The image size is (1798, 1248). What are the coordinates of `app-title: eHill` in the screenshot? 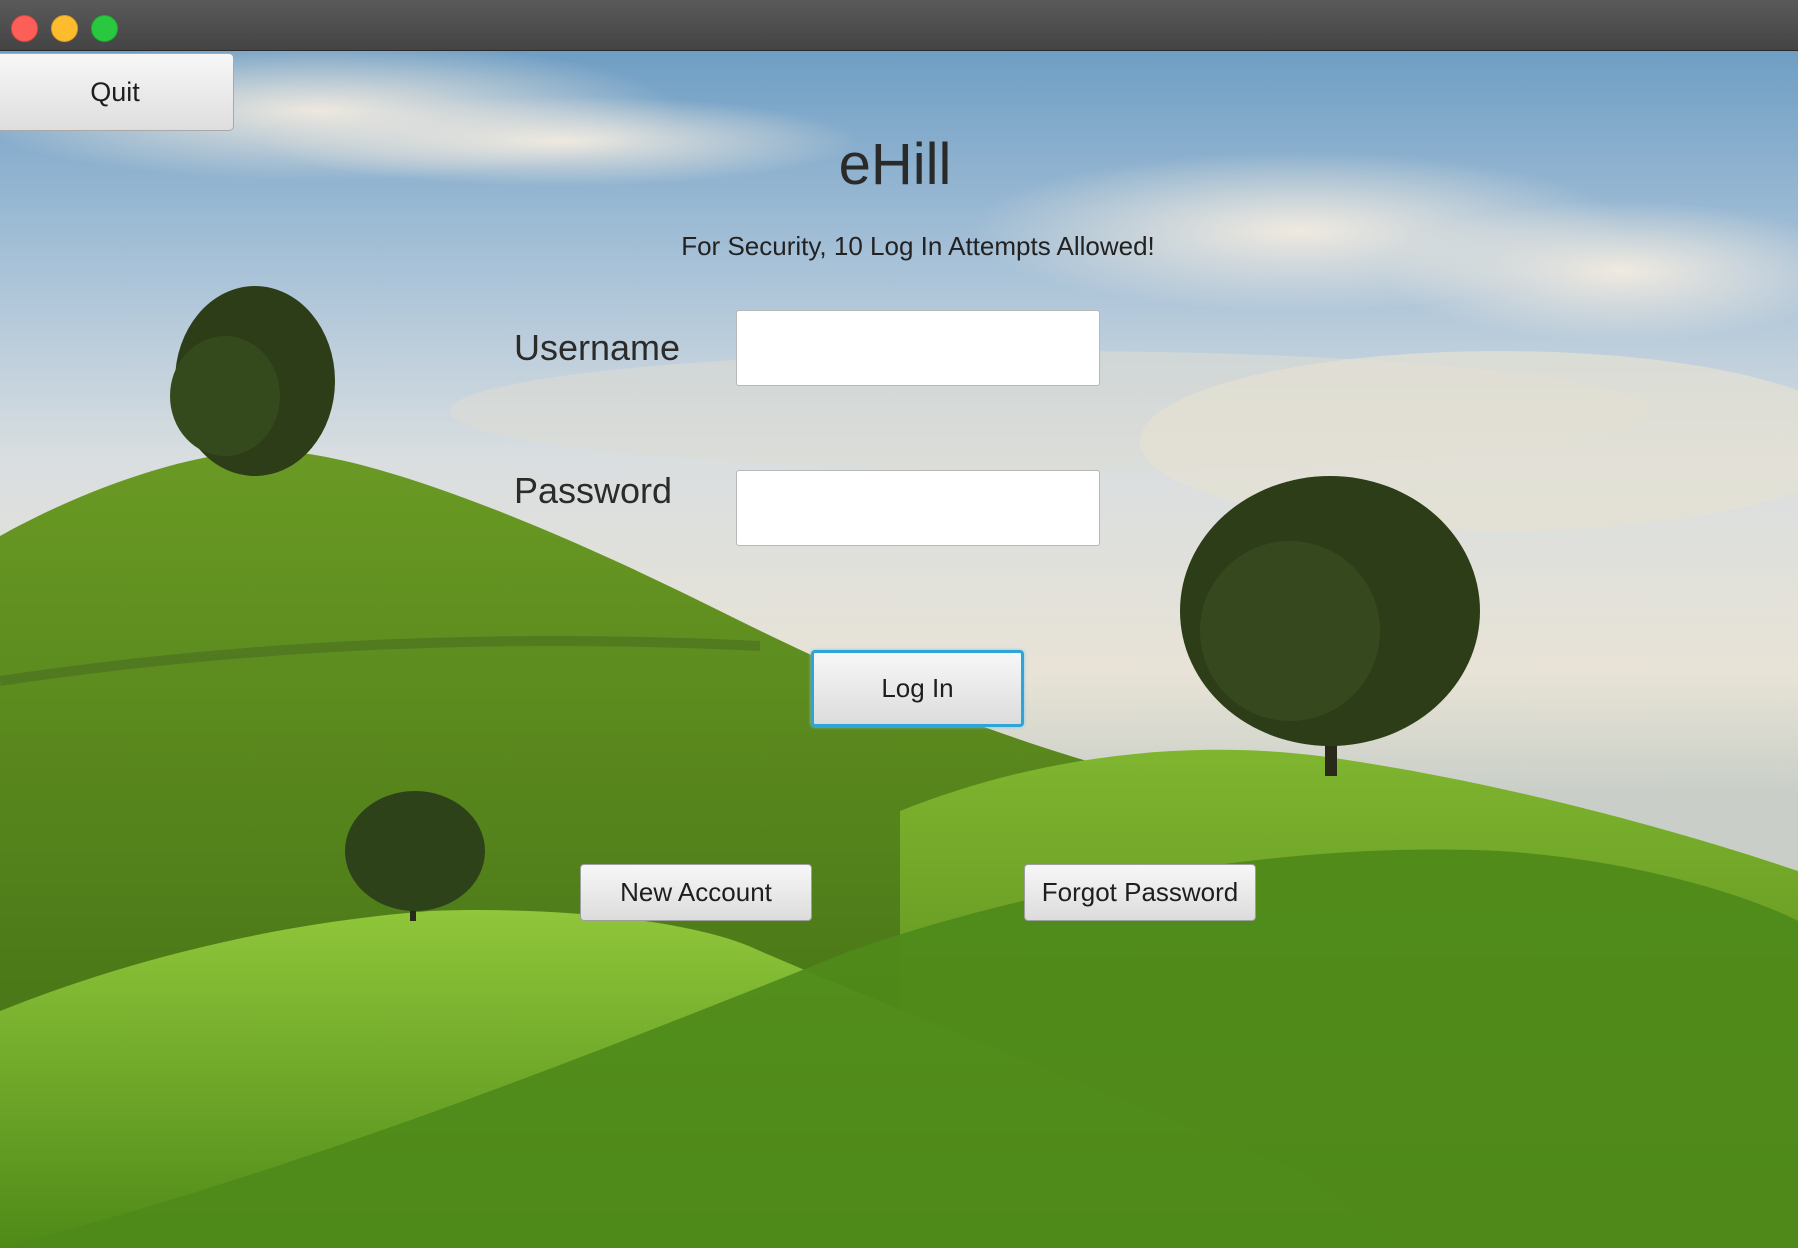 It's located at (895, 164).